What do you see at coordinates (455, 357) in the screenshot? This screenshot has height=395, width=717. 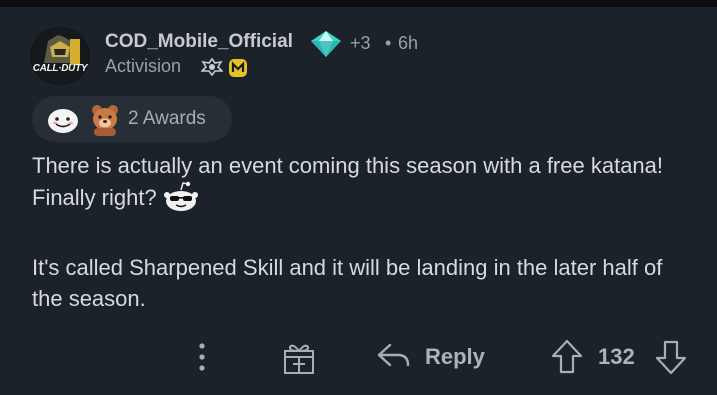 I see `reply-button: Reply` at bounding box center [455, 357].